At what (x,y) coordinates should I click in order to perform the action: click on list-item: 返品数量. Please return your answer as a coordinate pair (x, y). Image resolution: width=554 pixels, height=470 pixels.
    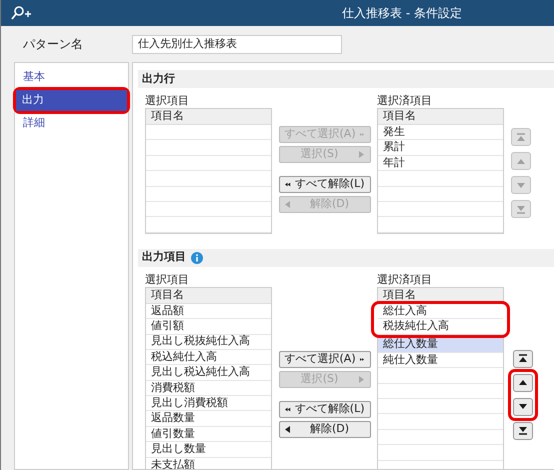
    Looking at the image, I should click on (208, 419).